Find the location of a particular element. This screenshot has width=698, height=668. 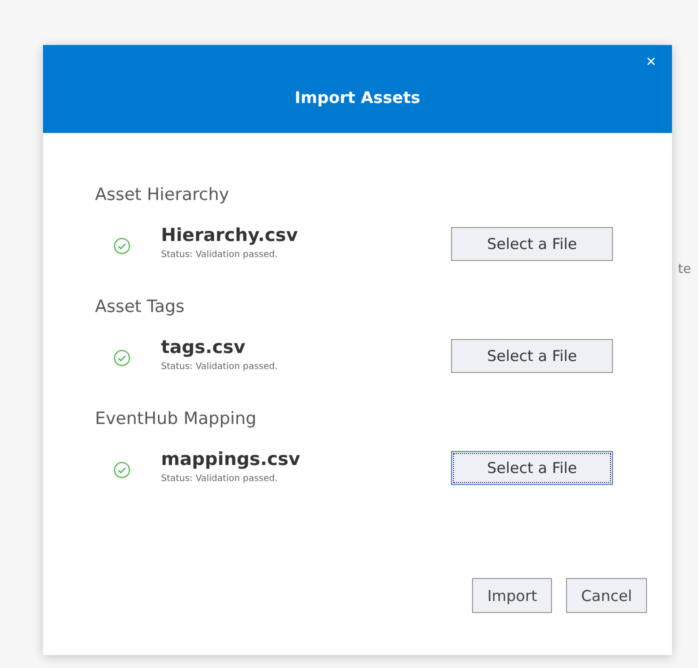

section-label: EventHub Mapping is located at coordinates (175, 419).